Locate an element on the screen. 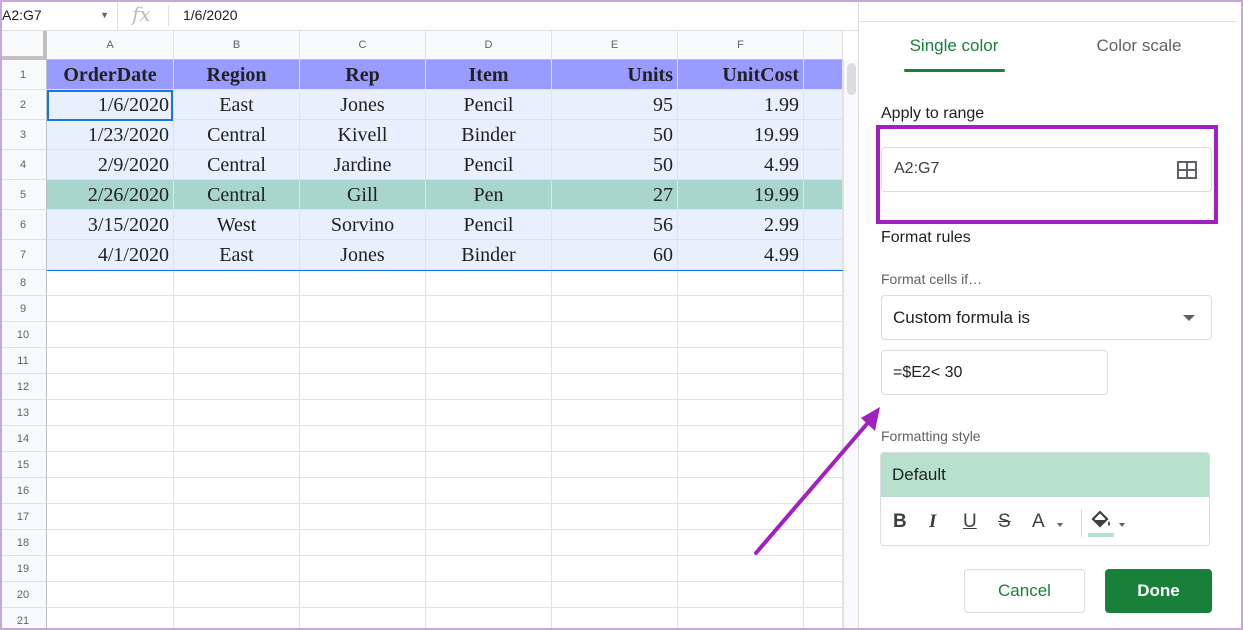 The height and width of the screenshot is (630, 1243). scrollbar-thumb is located at coordinates (851, 79).